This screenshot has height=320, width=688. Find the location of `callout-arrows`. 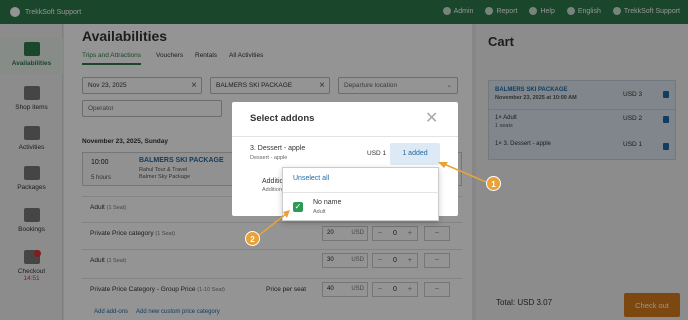

callout-arrows is located at coordinates (372, 199).